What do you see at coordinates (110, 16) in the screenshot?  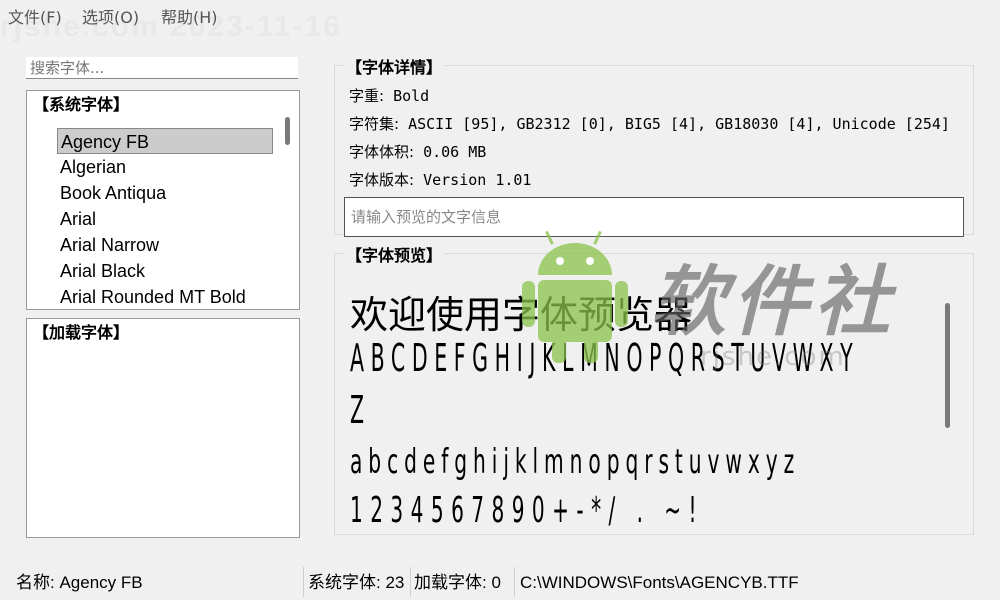 I see `menu-options: 选项(O)` at bounding box center [110, 16].